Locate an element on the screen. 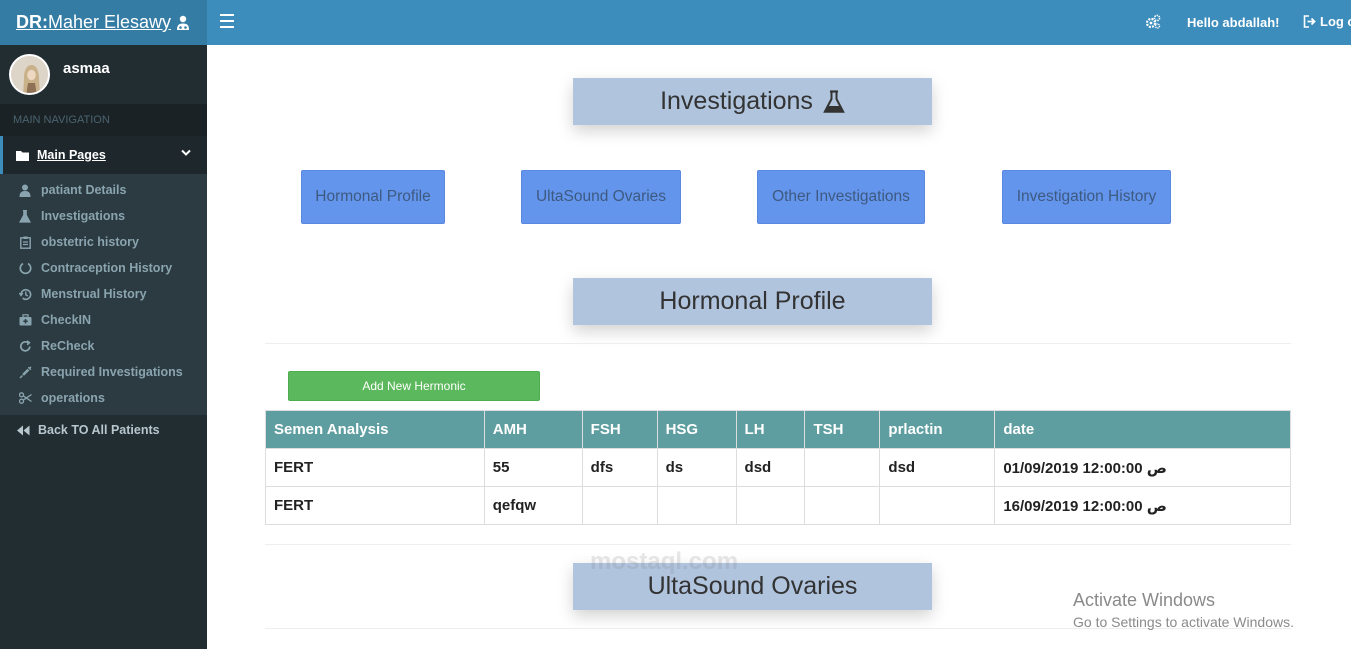 Image resolution: width=1351 pixels, height=649 pixels. back-to-all-patients-link: Back TO All Patients is located at coordinates (103, 430).